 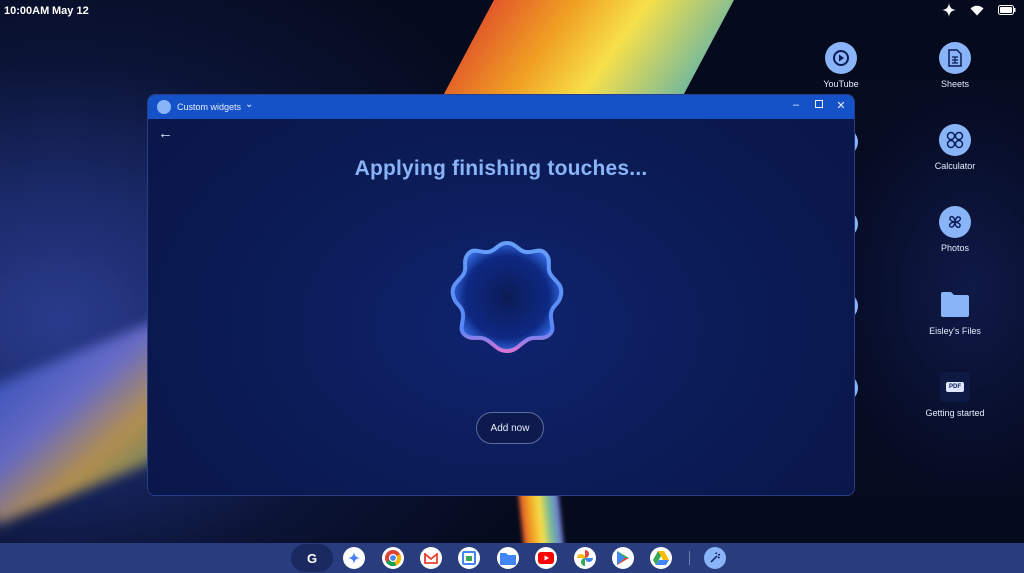 I want to click on calendar-icon, so click(x=469, y=558).